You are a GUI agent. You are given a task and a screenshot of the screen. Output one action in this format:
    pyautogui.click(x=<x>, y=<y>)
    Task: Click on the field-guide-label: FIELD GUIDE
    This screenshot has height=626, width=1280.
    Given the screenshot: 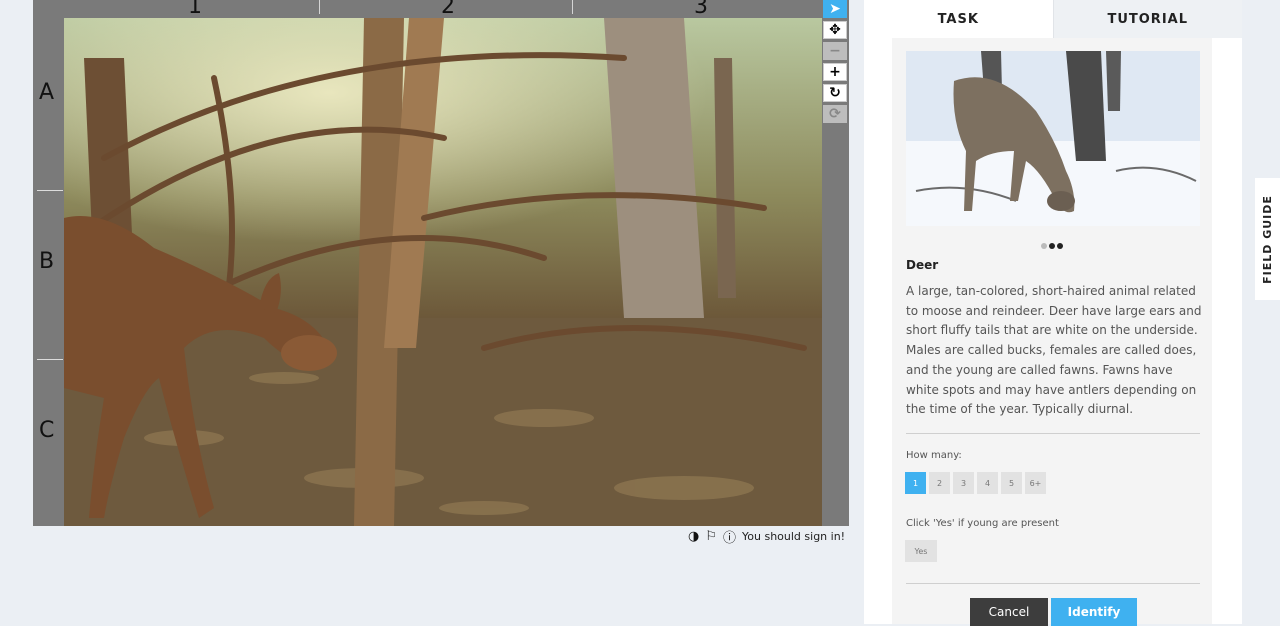 What is the action you would take?
    pyautogui.click(x=1268, y=239)
    